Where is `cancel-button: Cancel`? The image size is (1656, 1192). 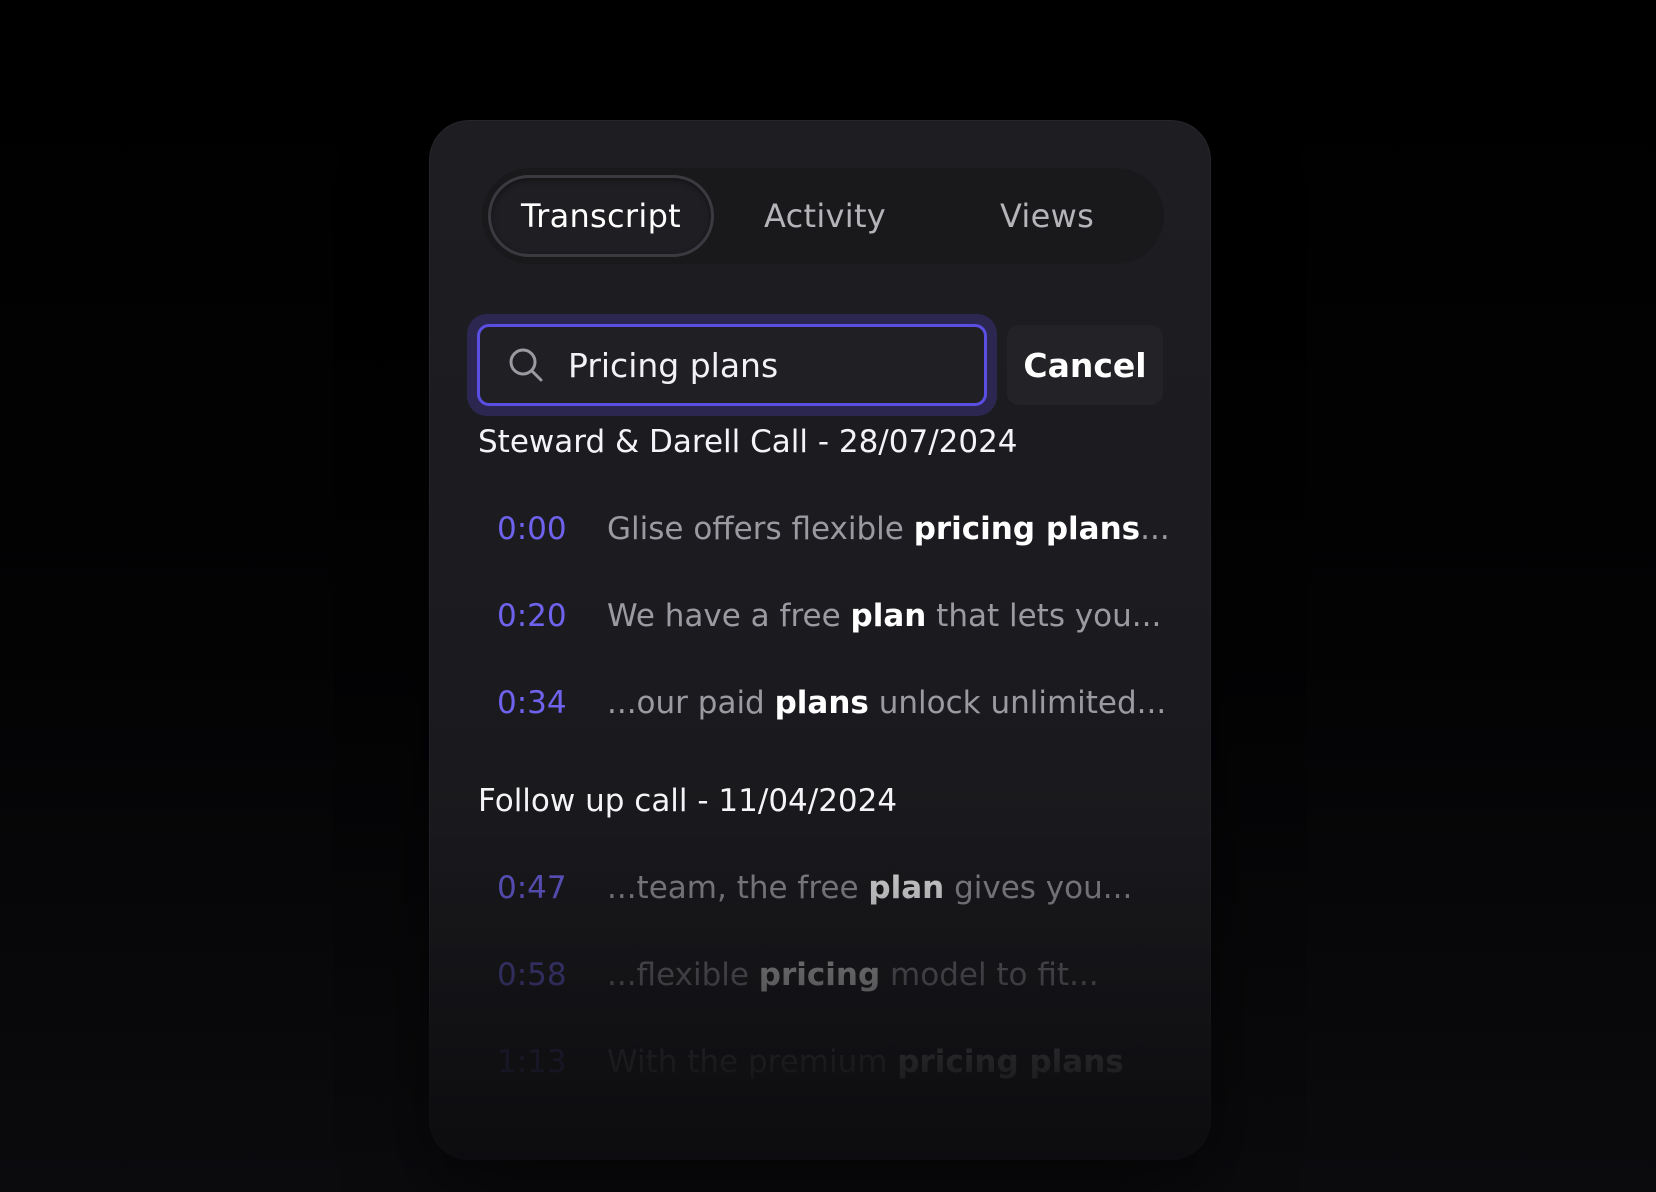
cancel-button: Cancel is located at coordinates (1085, 365).